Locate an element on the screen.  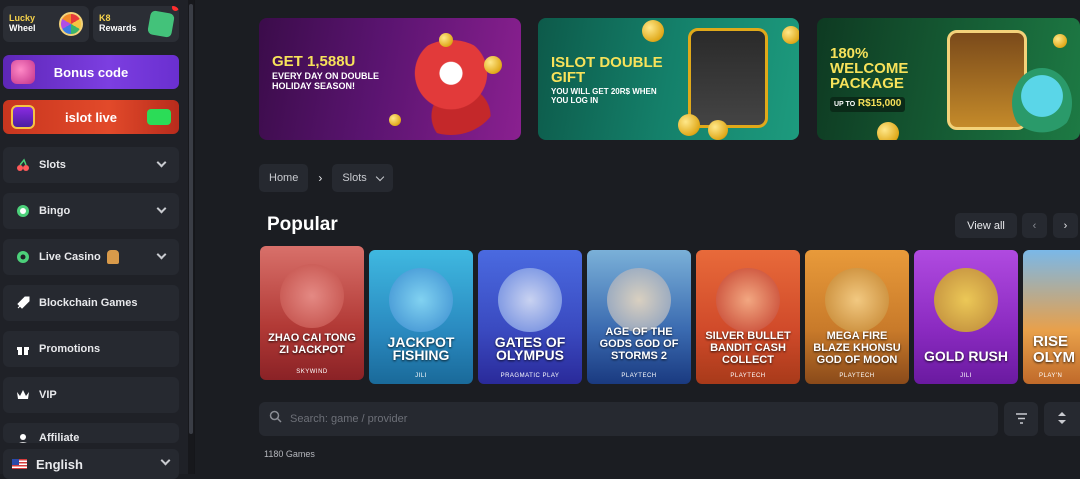
islot-live-button: islot live is located at coordinates (91, 117).